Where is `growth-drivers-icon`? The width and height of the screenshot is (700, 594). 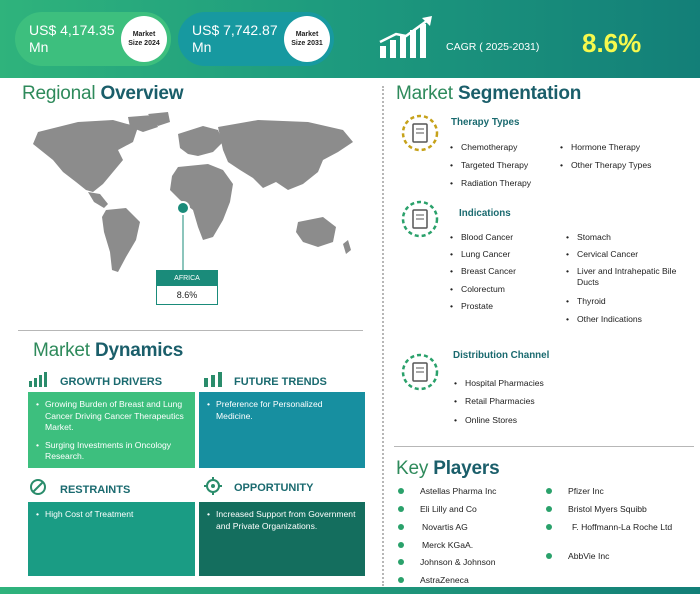
growth-drivers-icon is located at coordinates (38, 379).